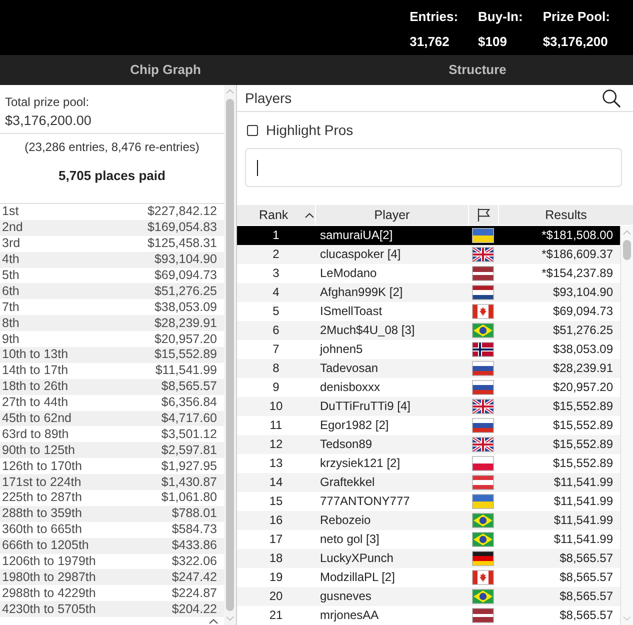 This screenshot has height=625, width=633. What do you see at coordinates (276, 254) in the screenshot?
I see `rank-cell-text: 2` at bounding box center [276, 254].